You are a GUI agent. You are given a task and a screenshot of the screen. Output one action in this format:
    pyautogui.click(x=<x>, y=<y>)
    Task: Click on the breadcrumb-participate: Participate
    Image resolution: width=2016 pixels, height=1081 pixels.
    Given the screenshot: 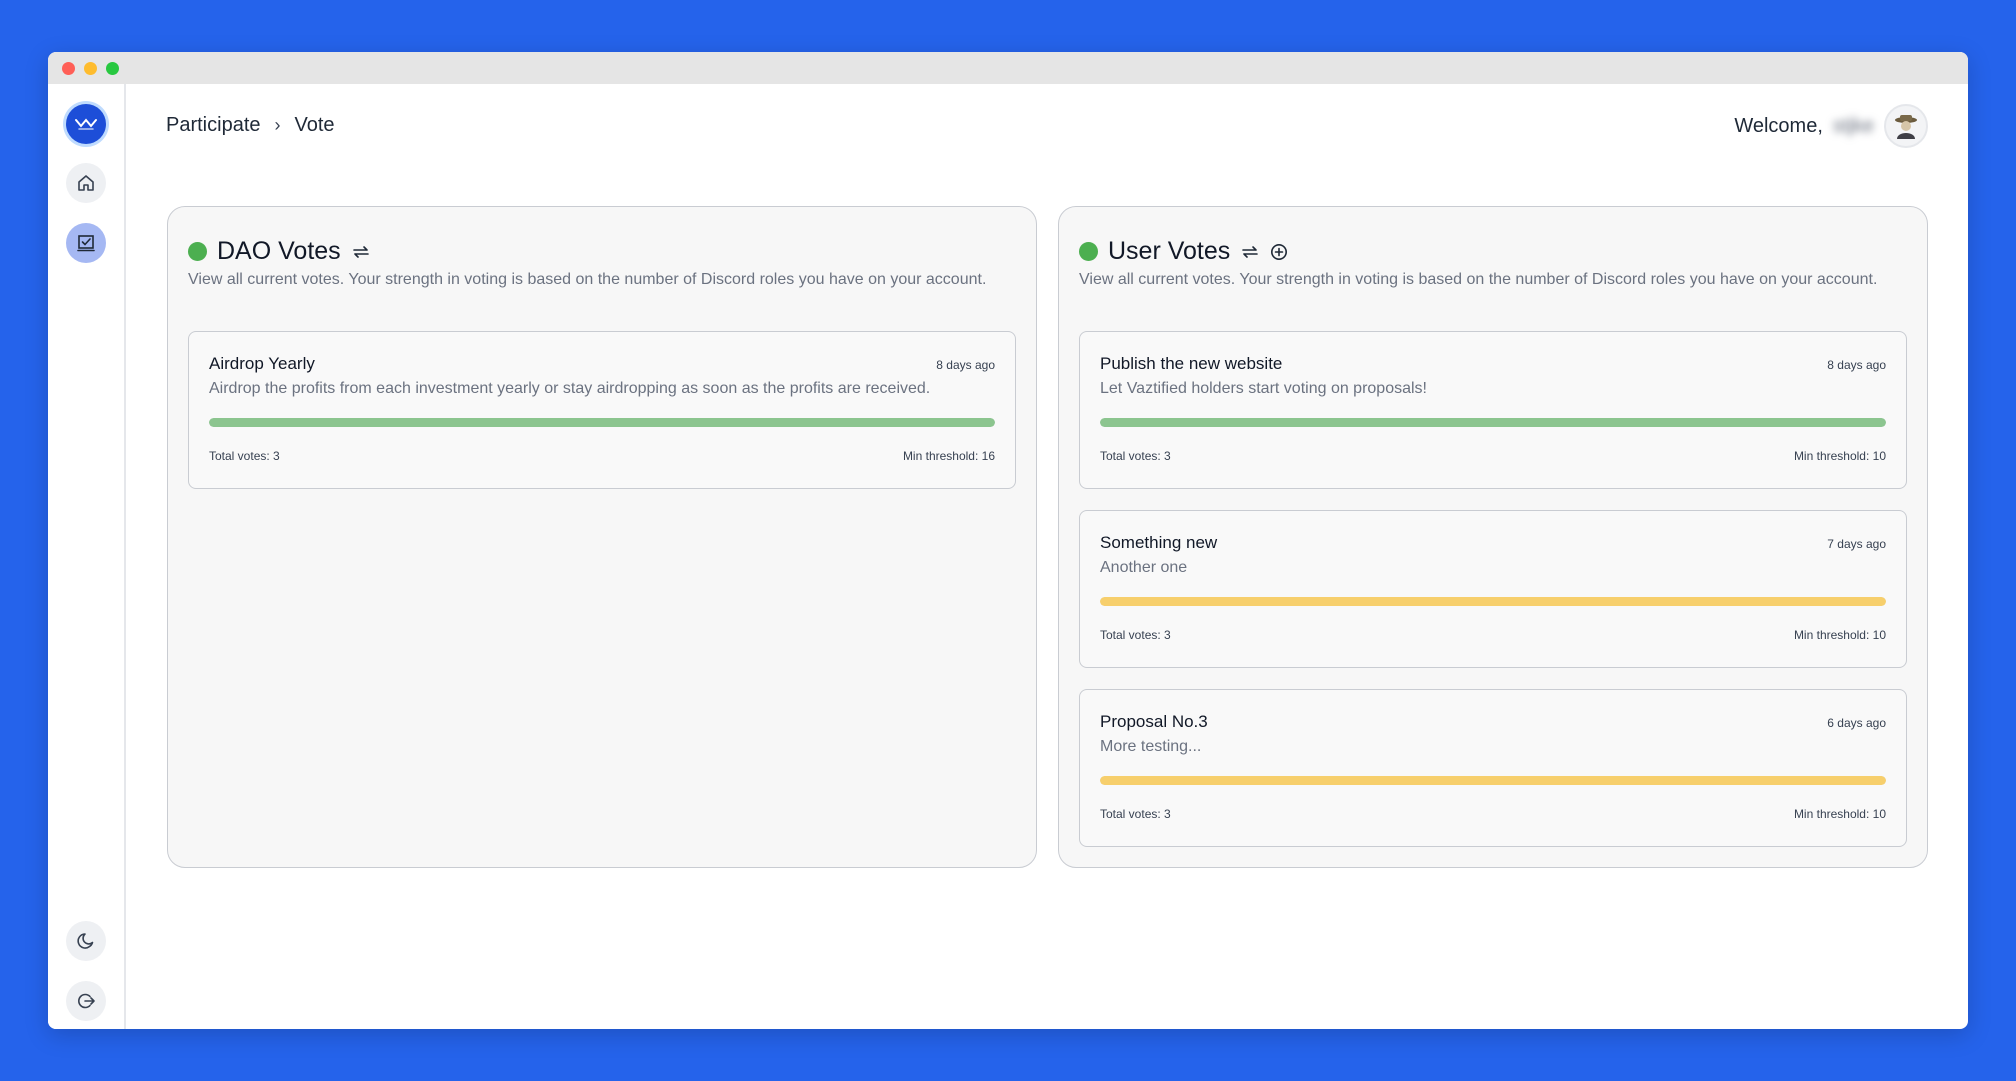 What is the action you would take?
    pyautogui.click(x=213, y=125)
    